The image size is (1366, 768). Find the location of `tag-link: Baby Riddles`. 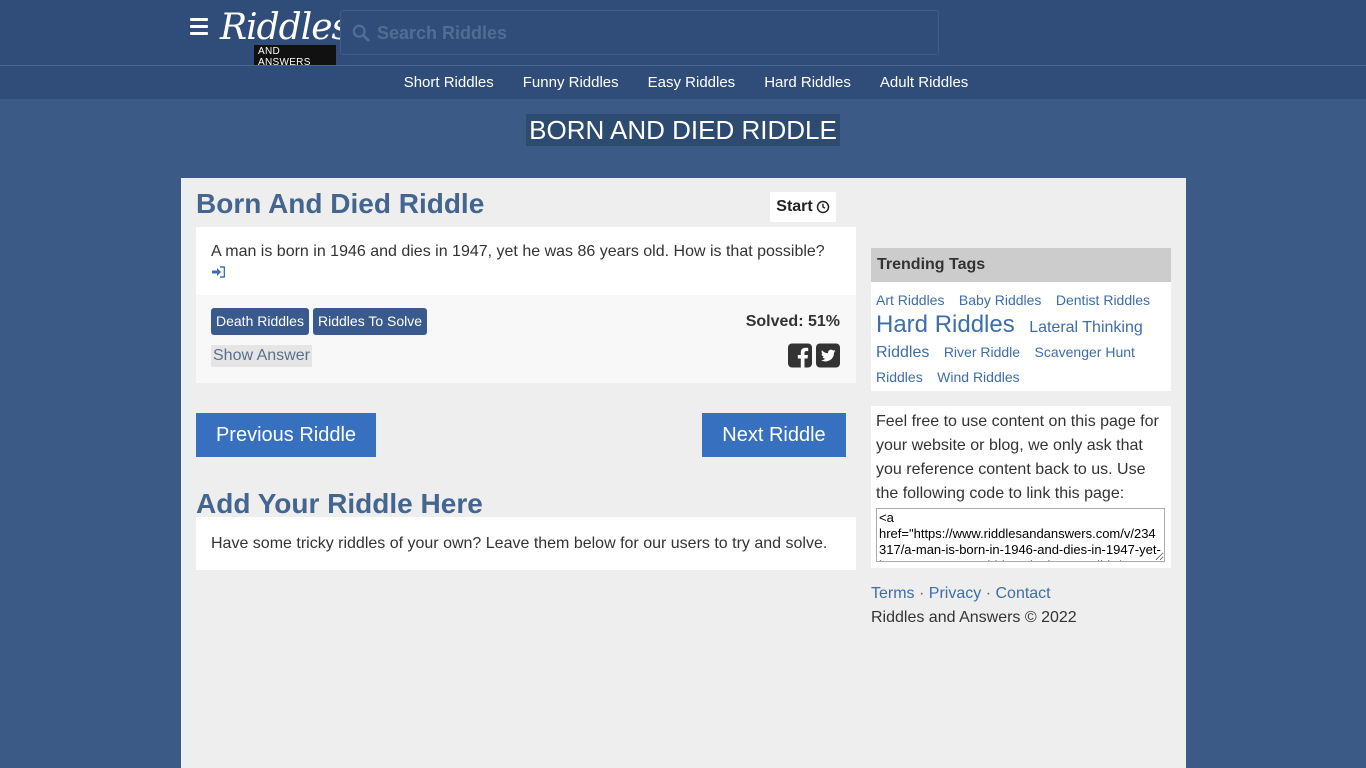

tag-link: Baby Riddles is located at coordinates (1000, 300).